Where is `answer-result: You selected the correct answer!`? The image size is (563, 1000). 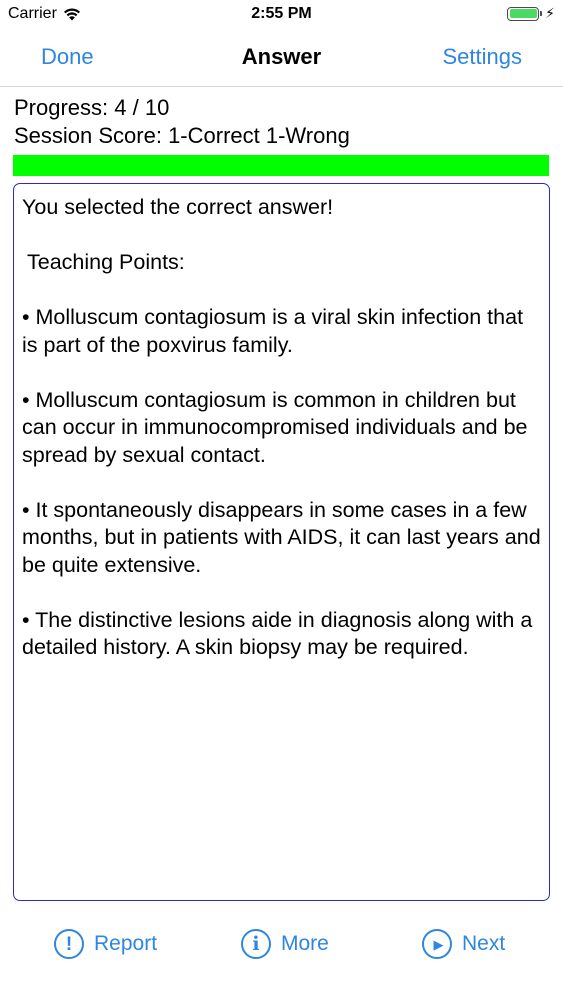 answer-result: You selected the correct answer! is located at coordinates (178, 207).